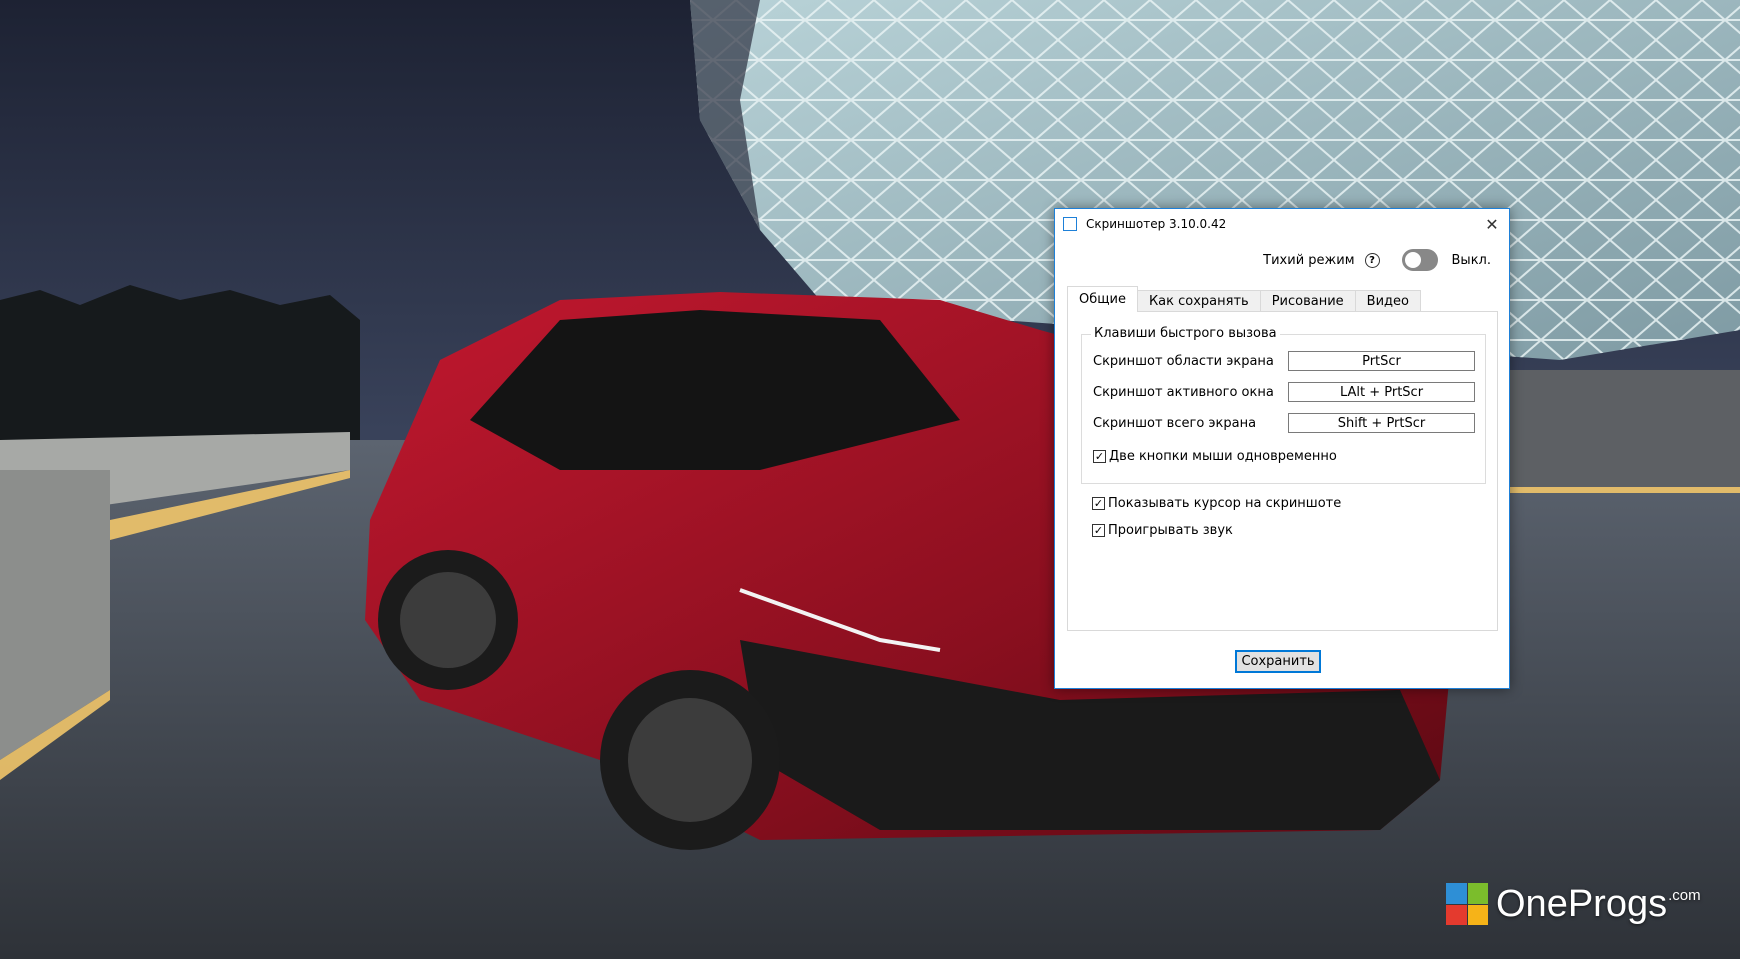 This screenshot has height=959, width=1740. Describe the element at coordinates (1175, 423) in the screenshot. I see `hotkey-label-full-screen: Скриншот всего экрана` at that location.